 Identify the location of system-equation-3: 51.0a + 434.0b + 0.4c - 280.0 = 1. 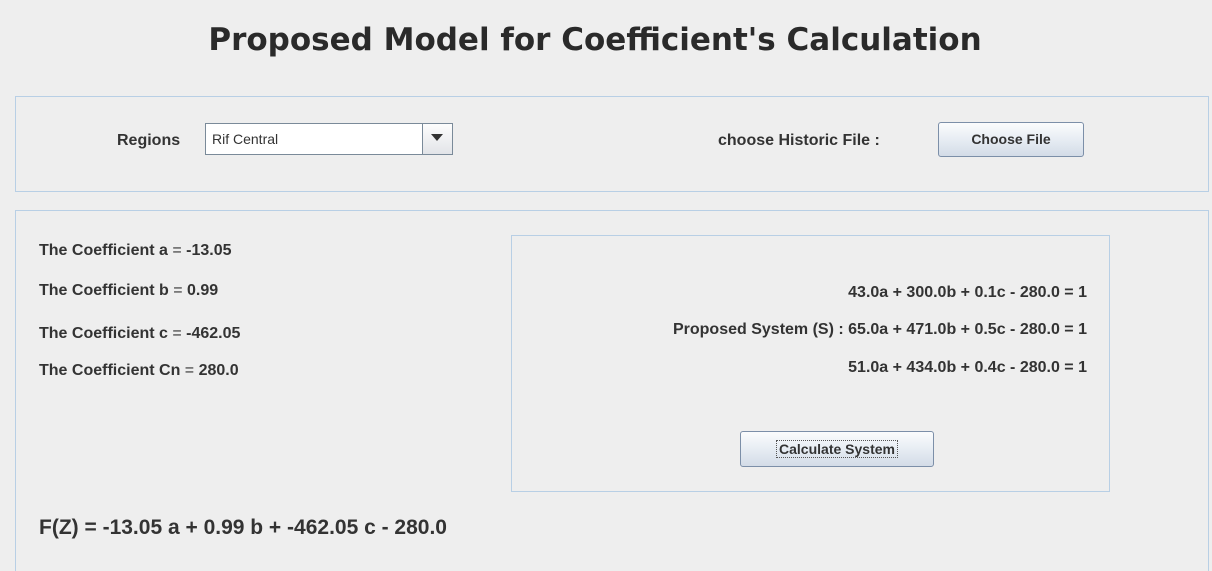
(807, 368).